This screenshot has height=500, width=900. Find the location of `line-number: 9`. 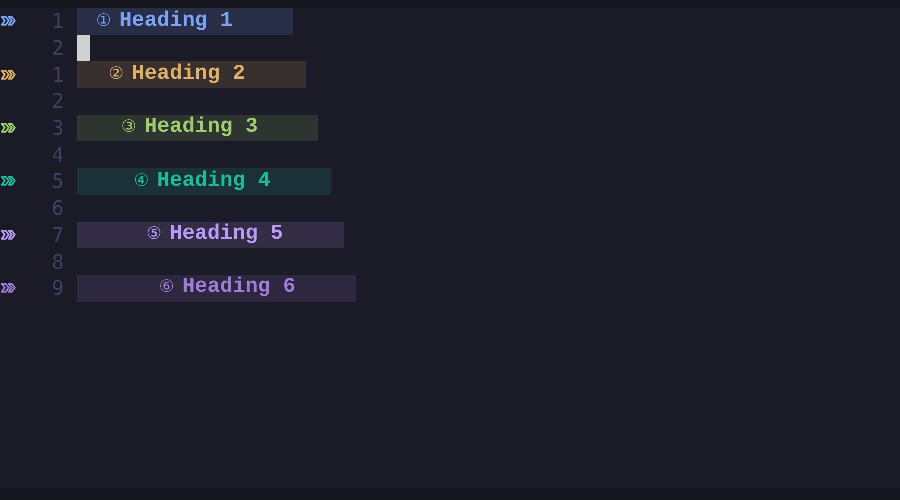

line-number: 9 is located at coordinates (57, 288).